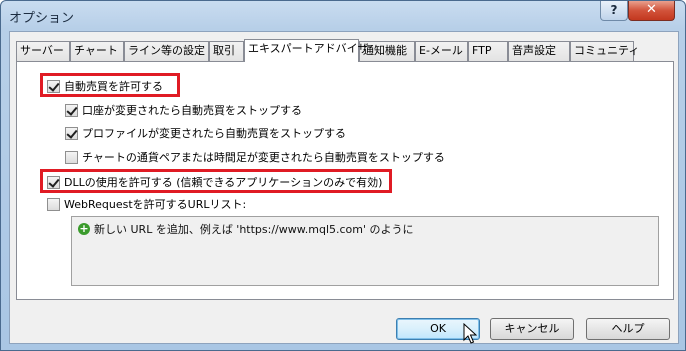 This screenshot has height=351, width=686. What do you see at coordinates (263, 157) in the screenshot?
I see `checkbox-label: チャートの通貨ペアまたは時間足が変更されたら自動売買をストップする` at bounding box center [263, 157].